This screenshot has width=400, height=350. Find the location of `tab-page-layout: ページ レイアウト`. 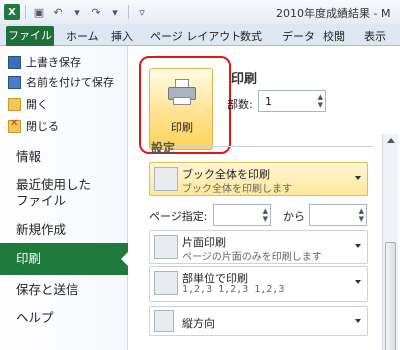

tab-page-layout: ページ レイアウト is located at coordinates (195, 36).